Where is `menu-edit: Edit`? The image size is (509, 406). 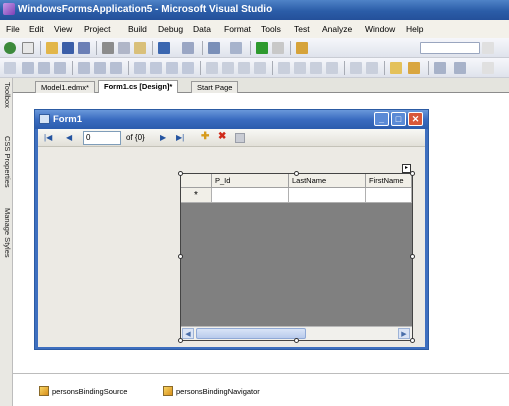 menu-edit: Edit is located at coordinates (36, 29).